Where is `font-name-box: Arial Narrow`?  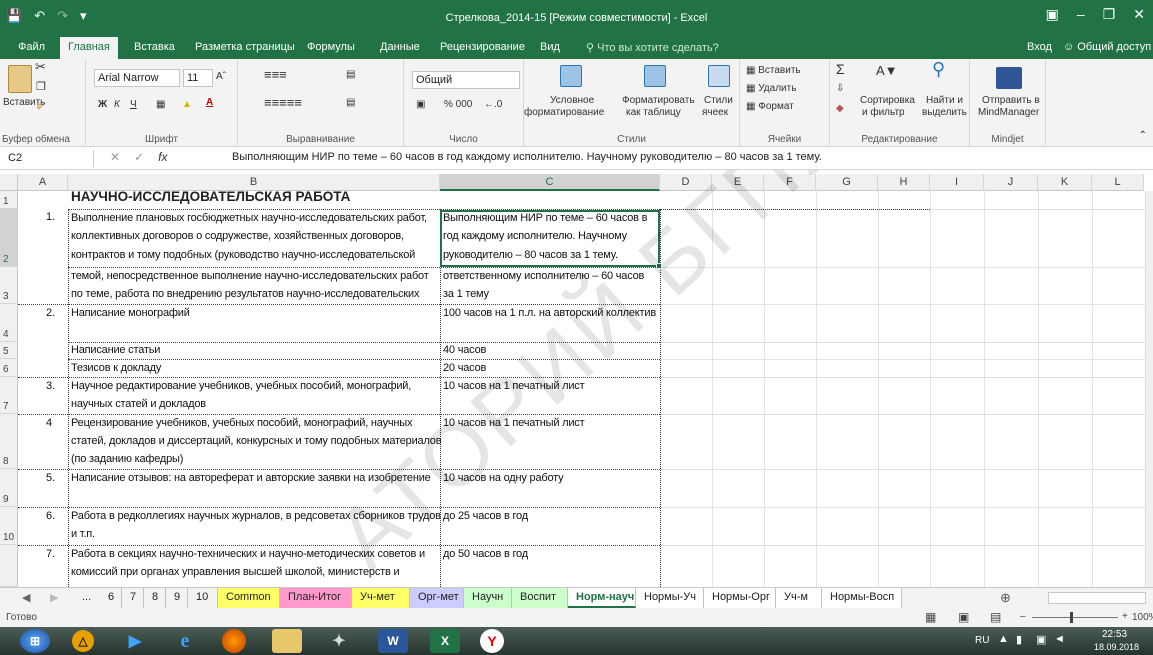
font-name-box: Arial Narrow is located at coordinates (137, 78).